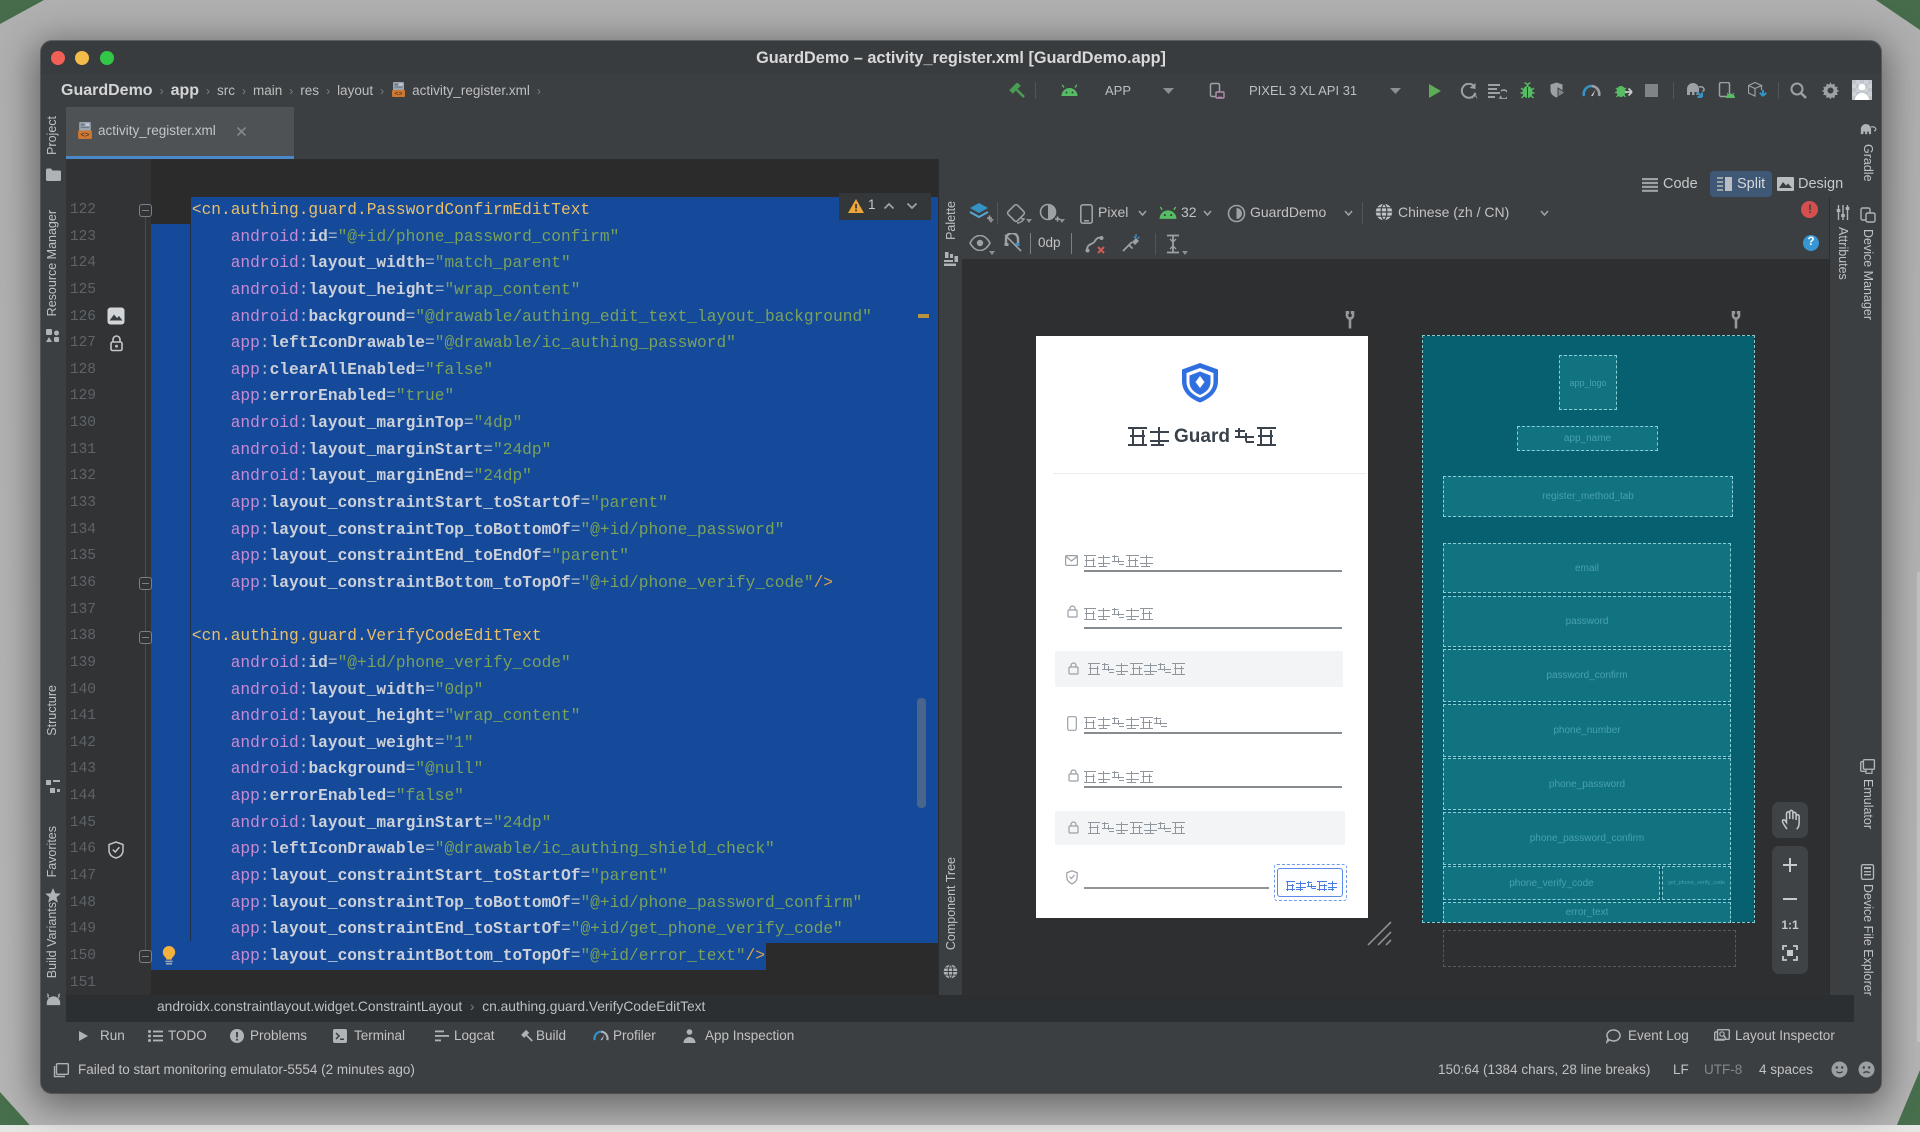 Image resolution: width=1920 pixels, height=1132 pixels. Describe the element at coordinates (1475, 96) in the screenshot. I see `svg-text: A` at that location.